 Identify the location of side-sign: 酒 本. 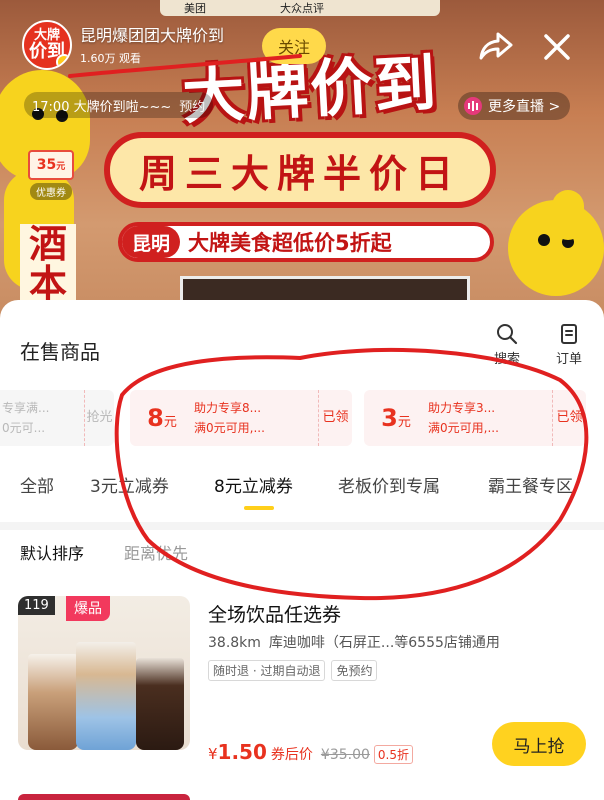
(48, 264).